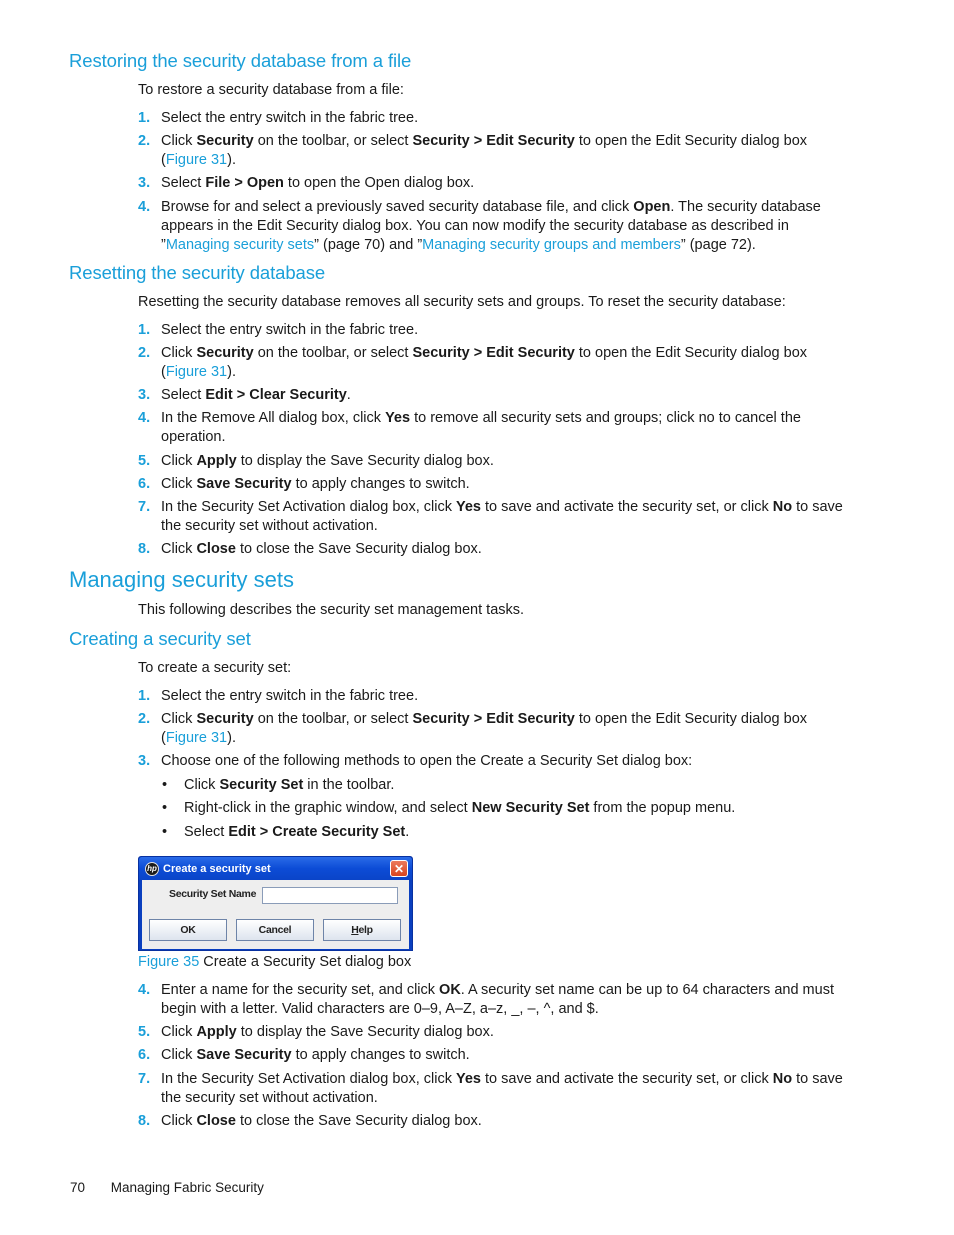 Image resolution: width=954 pixels, height=1235 pixels. Describe the element at coordinates (330, 895) in the screenshot. I see `security-set-name-input` at that location.